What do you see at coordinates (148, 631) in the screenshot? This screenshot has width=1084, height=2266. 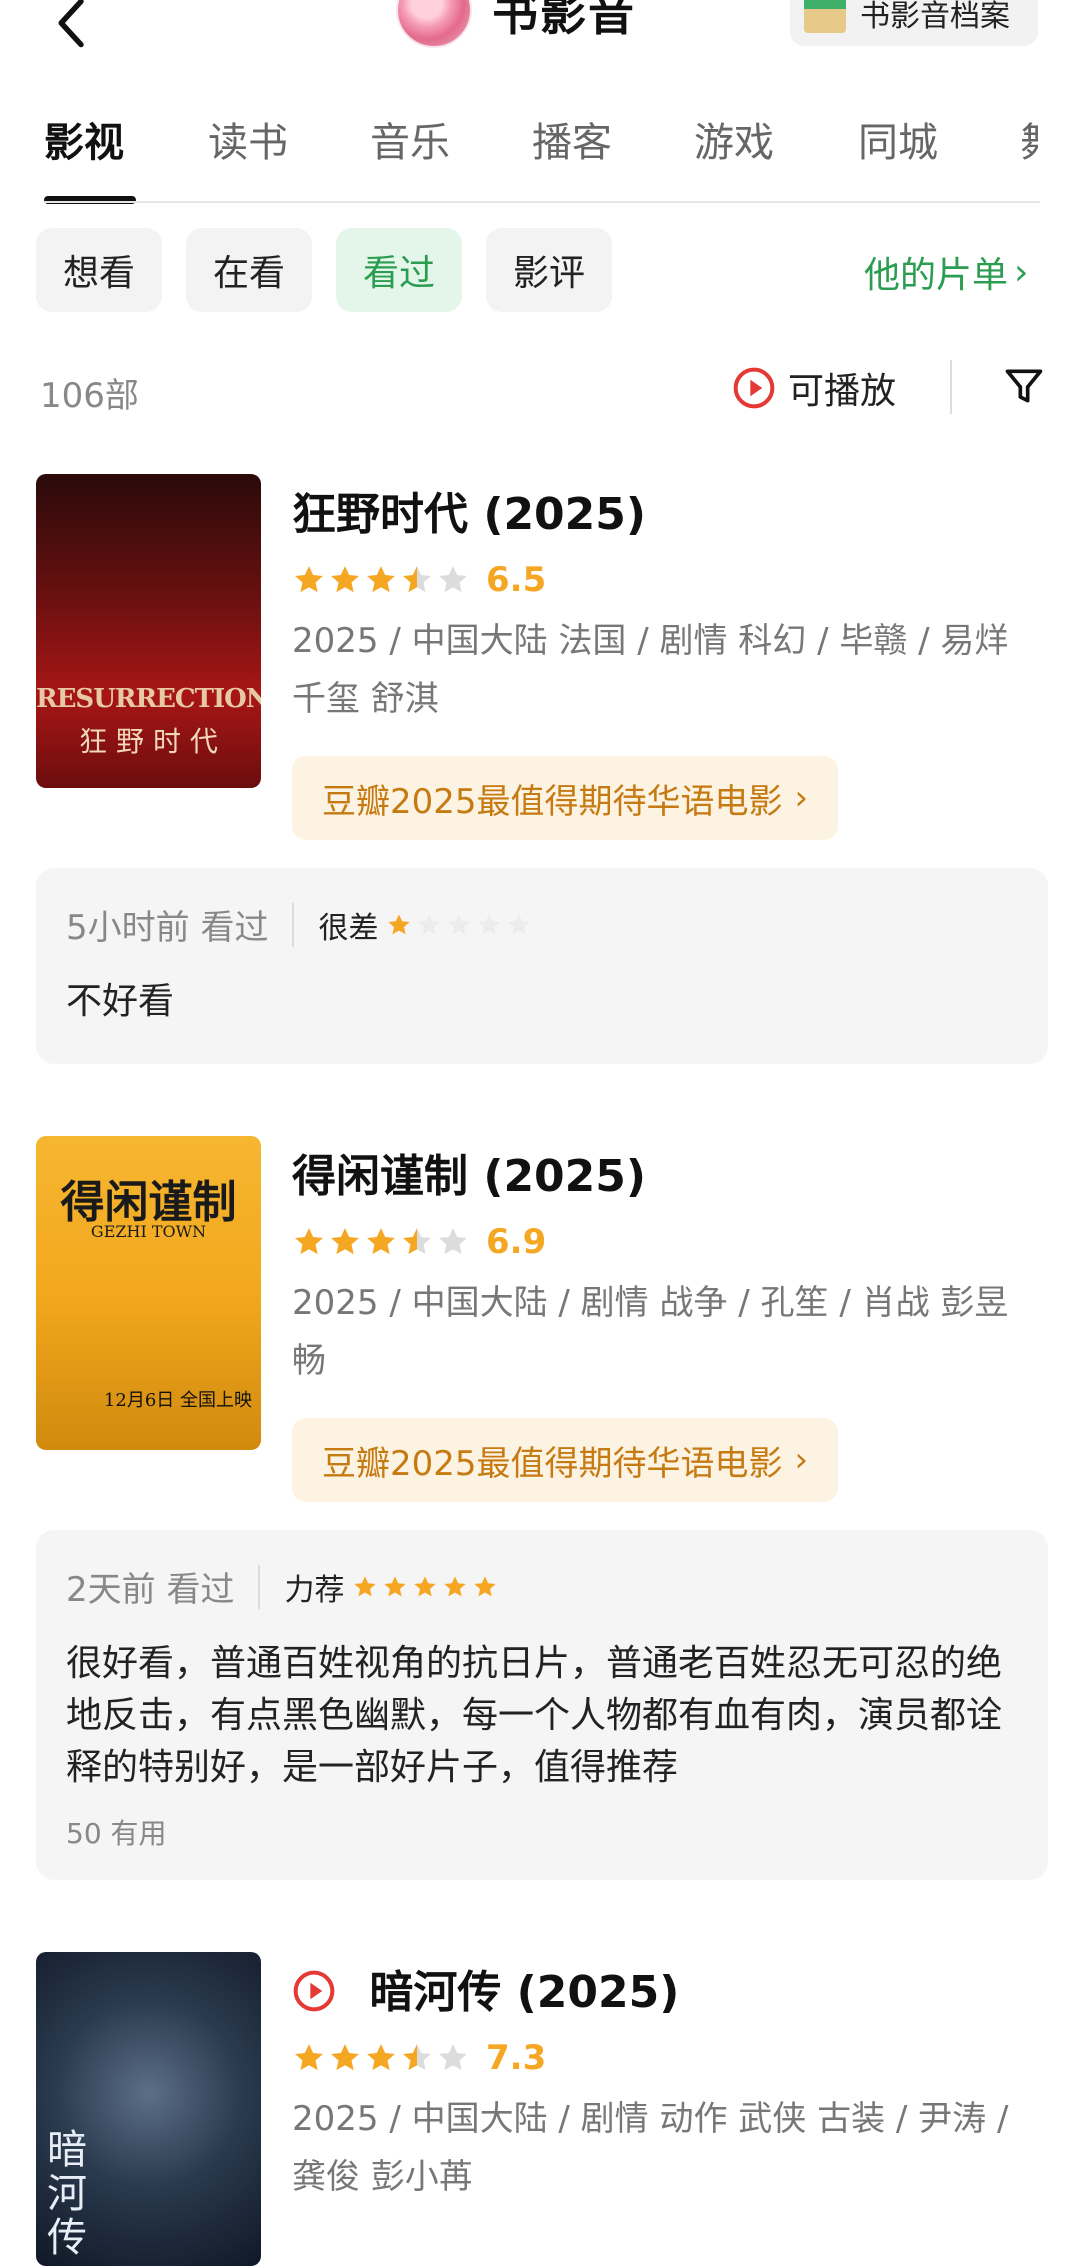 I see `movie-poster: RESURRECTION 狂 野 时 代` at bounding box center [148, 631].